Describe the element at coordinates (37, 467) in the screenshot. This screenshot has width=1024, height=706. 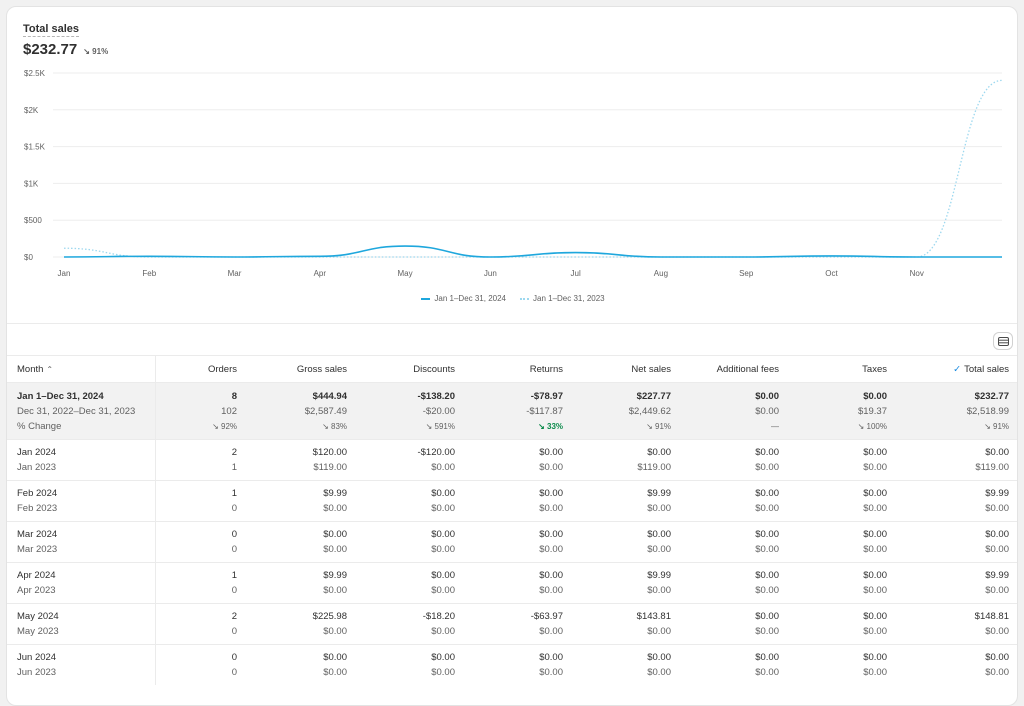
I see `month-previous-label: Jan 2023` at that location.